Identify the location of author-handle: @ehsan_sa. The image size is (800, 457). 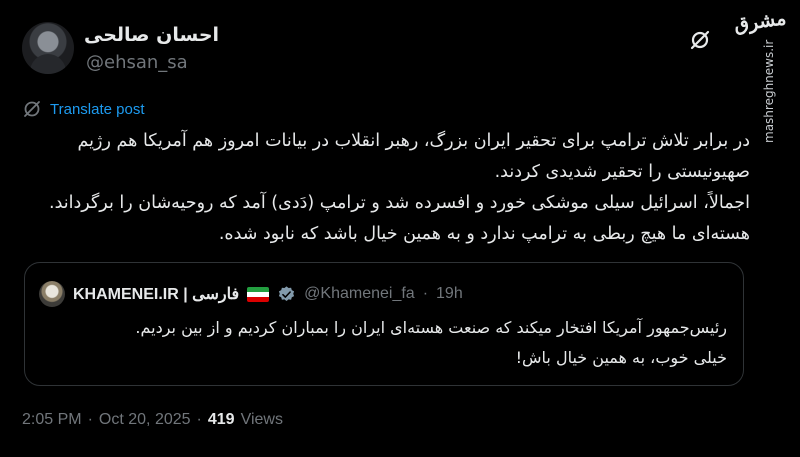
(137, 62).